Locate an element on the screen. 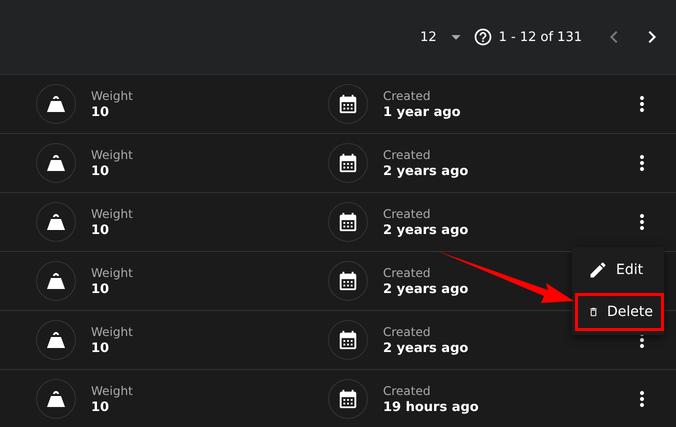 This screenshot has height=427, width=676. menu-item: Delete is located at coordinates (619, 312).